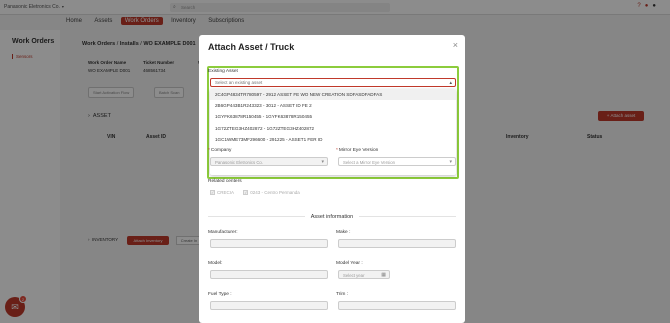 The image size is (670, 323). I want to click on model-year-picker: Select year ▦, so click(364, 274).